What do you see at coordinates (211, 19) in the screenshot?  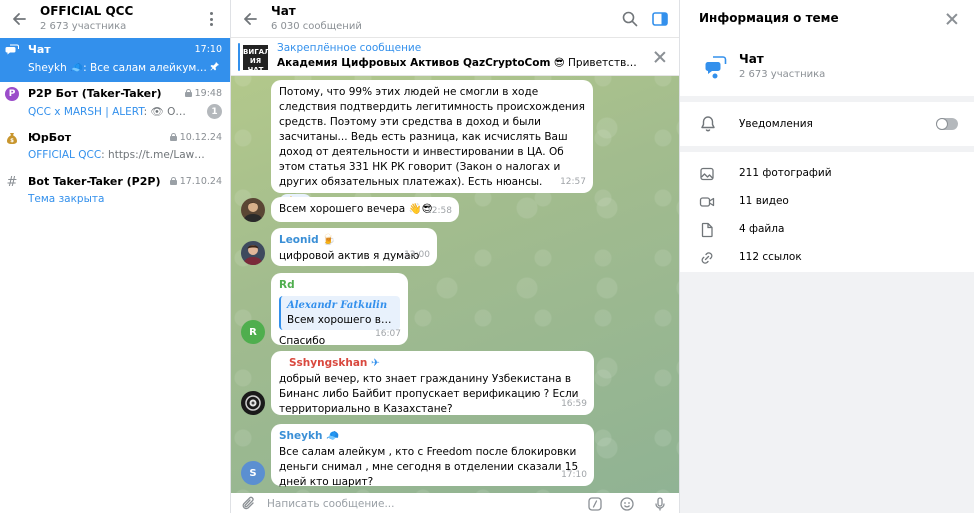 I see `more-options-icon` at bounding box center [211, 19].